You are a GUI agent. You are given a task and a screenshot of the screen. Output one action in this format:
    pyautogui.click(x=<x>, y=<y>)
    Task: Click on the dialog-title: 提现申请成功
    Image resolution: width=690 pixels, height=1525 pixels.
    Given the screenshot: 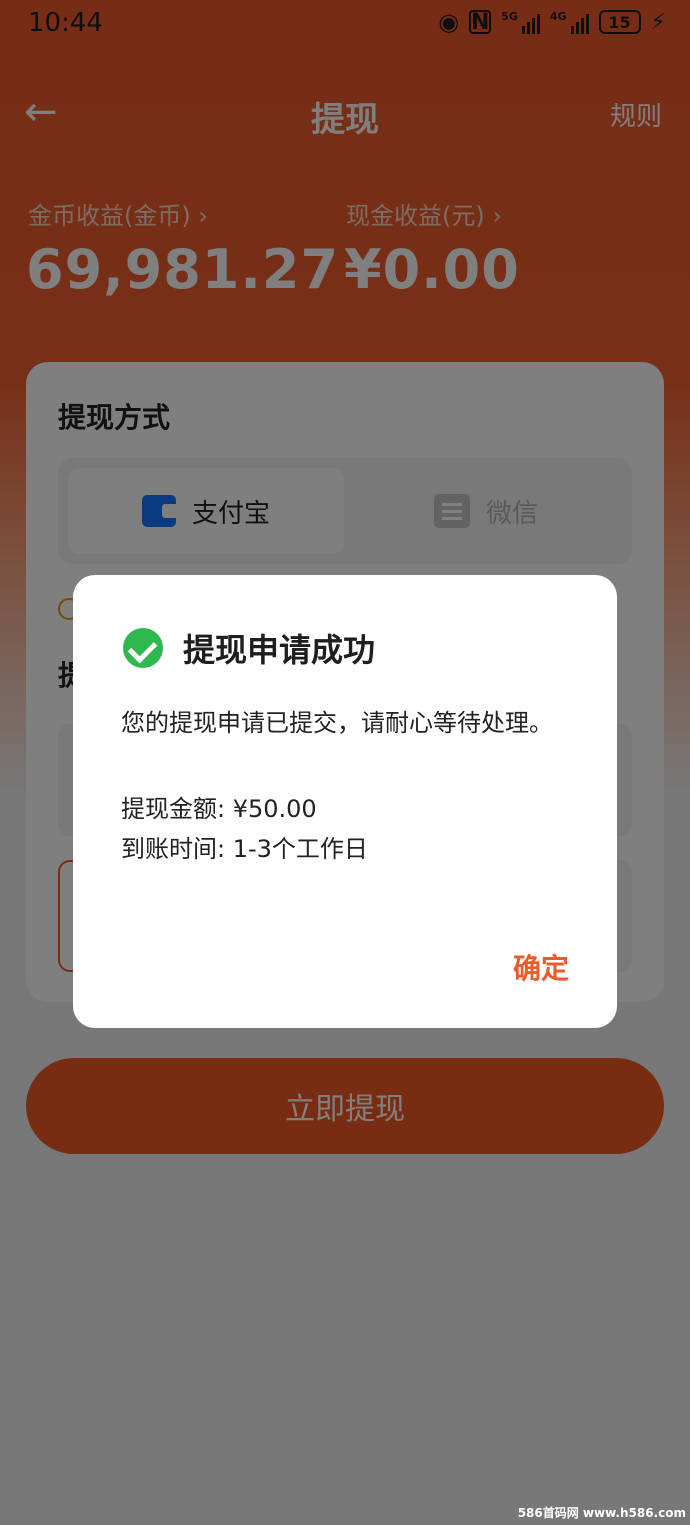 What is the action you would take?
    pyautogui.click(x=279, y=650)
    